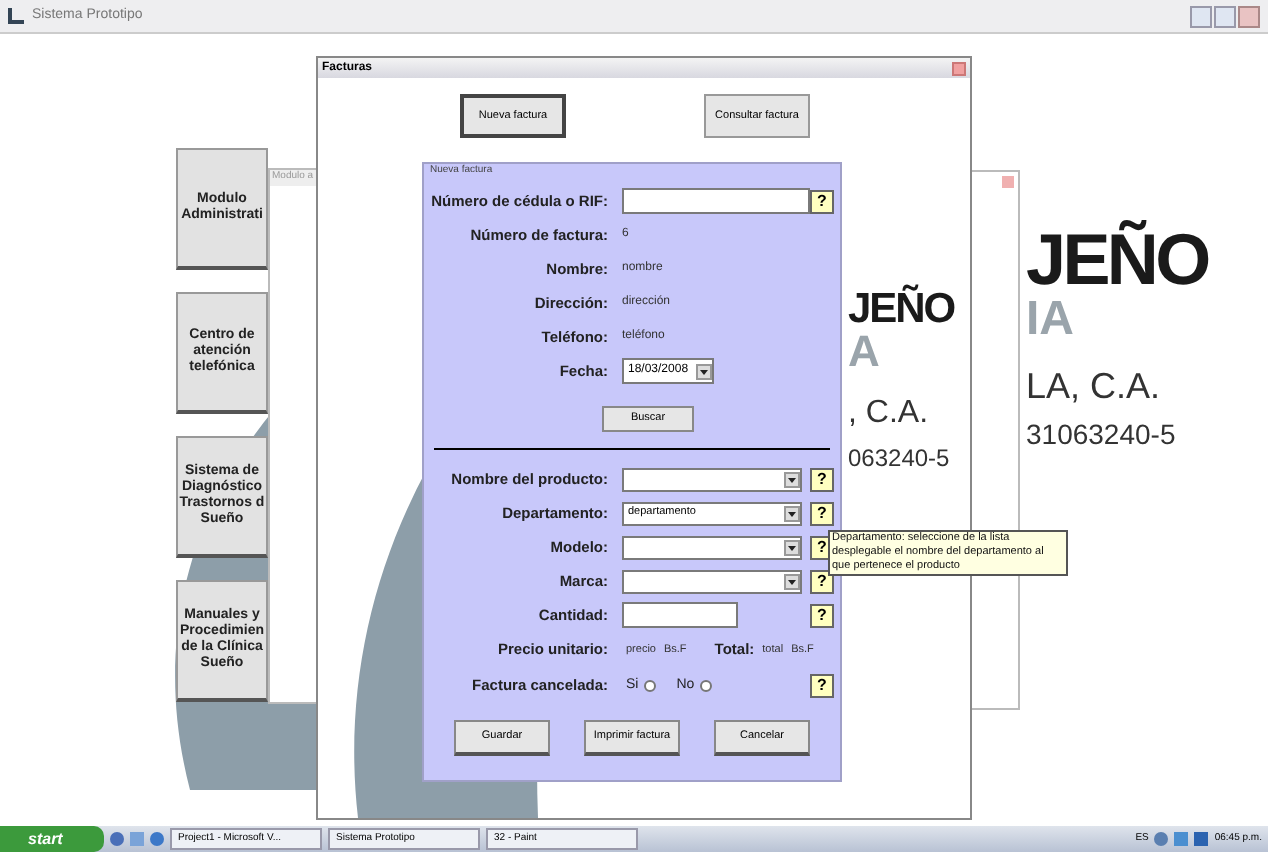  Describe the element at coordinates (899, 458) in the screenshot. I see `logo-text: 063240-5` at that location.